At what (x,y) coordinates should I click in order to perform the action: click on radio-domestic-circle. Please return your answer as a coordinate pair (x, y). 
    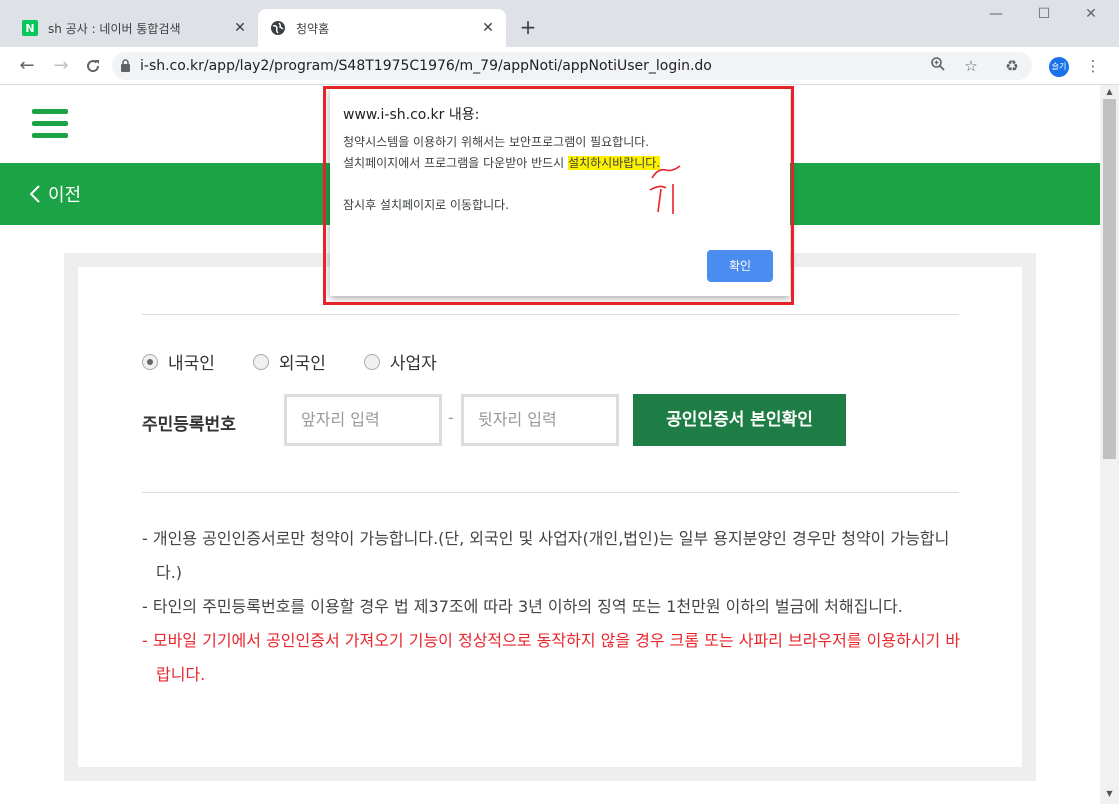
    Looking at the image, I should click on (150, 361).